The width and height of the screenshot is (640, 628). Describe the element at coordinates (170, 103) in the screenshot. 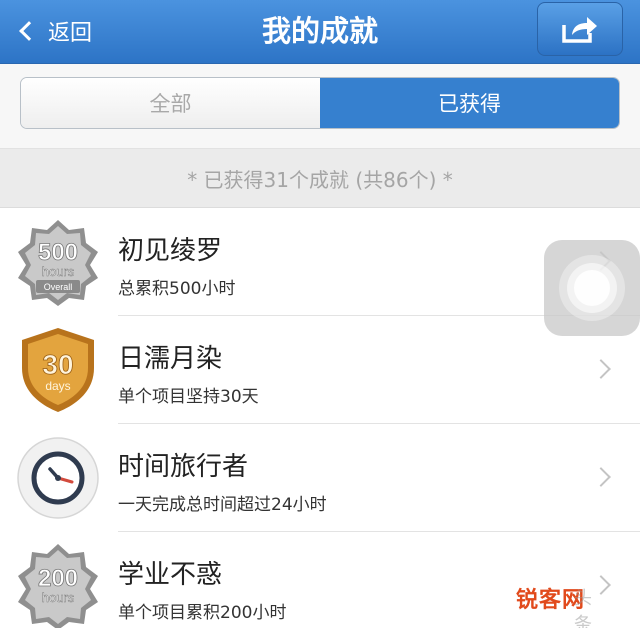

I see `tab-all: 全部` at that location.